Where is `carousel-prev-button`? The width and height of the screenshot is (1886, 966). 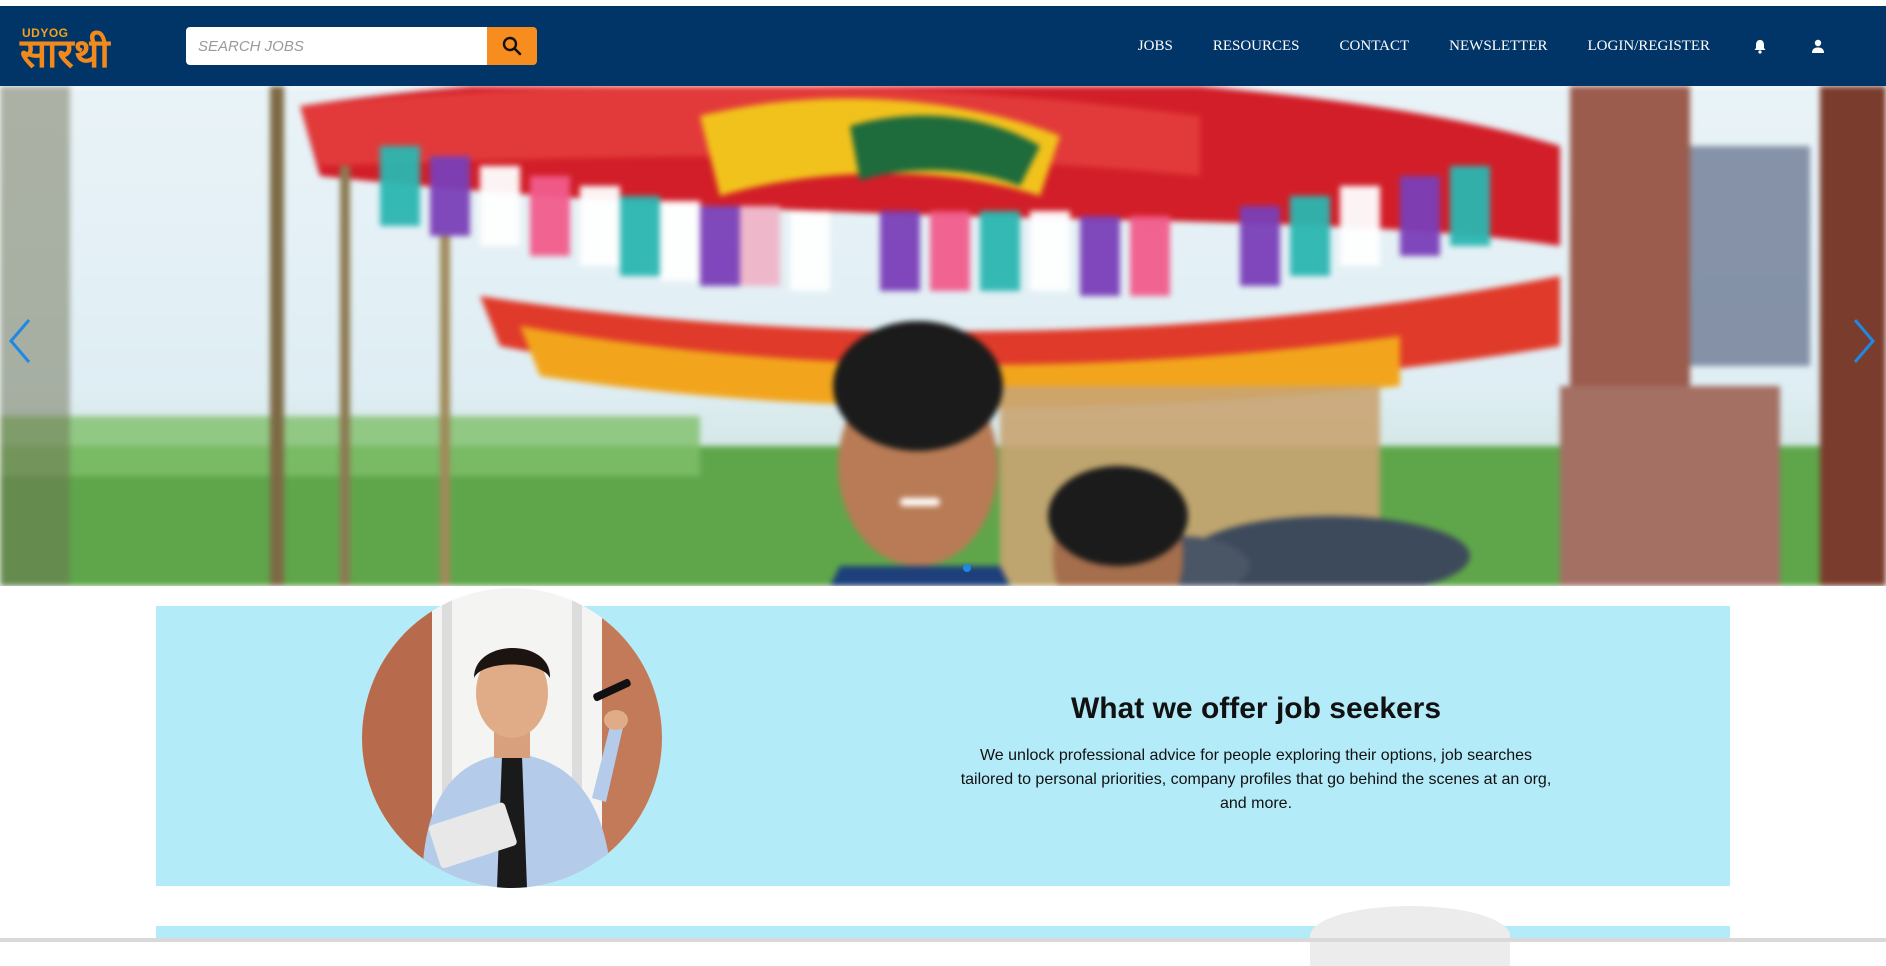 carousel-prev-button is located at coordinates (20, 341).